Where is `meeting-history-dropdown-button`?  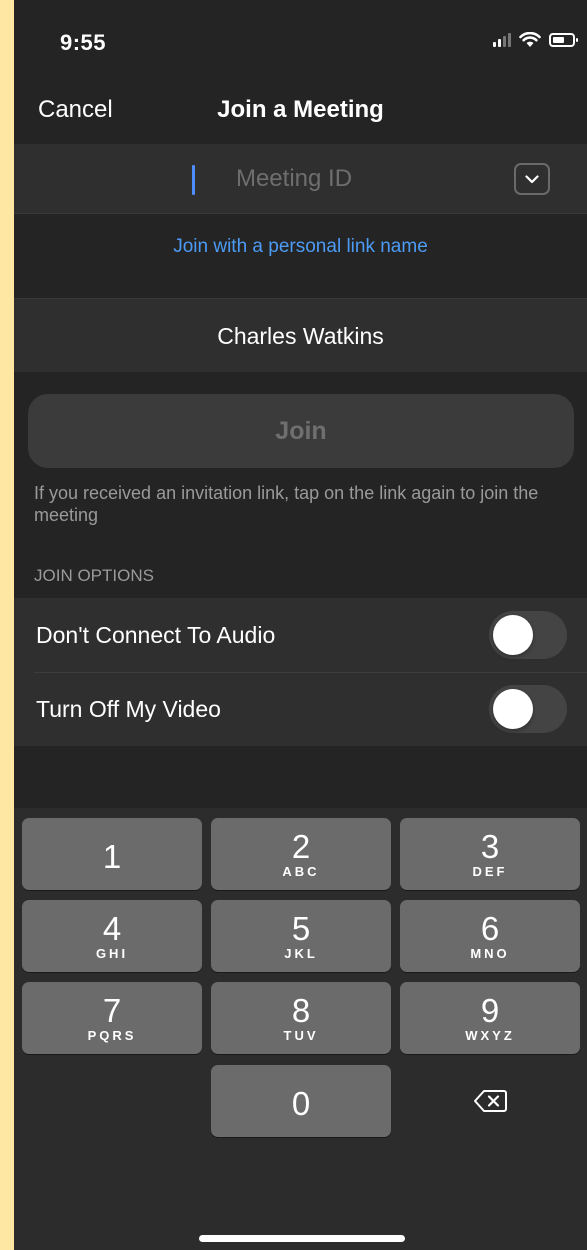 meeting-history-dropdown-button is located at coordinates (532, 179).